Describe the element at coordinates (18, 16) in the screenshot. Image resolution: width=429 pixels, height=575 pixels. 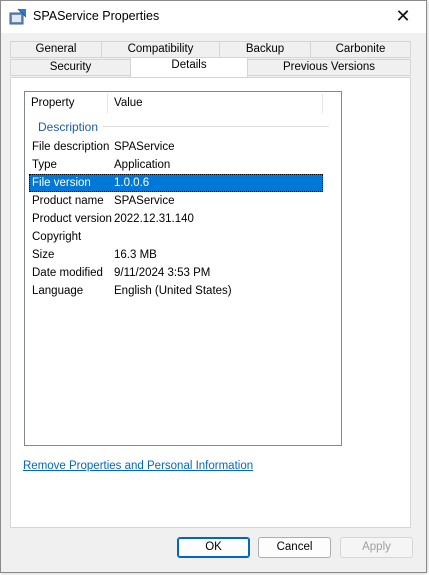
I see `app-icon` at that location.